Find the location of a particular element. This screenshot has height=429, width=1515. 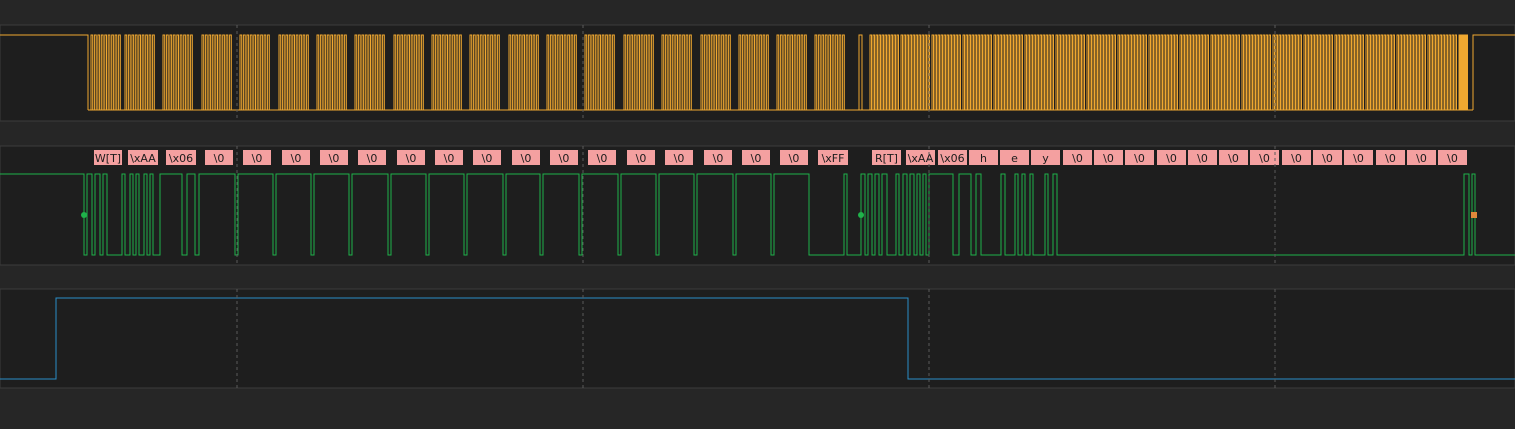

decoded-frame: \xFF is located at coordinates (833, 157).